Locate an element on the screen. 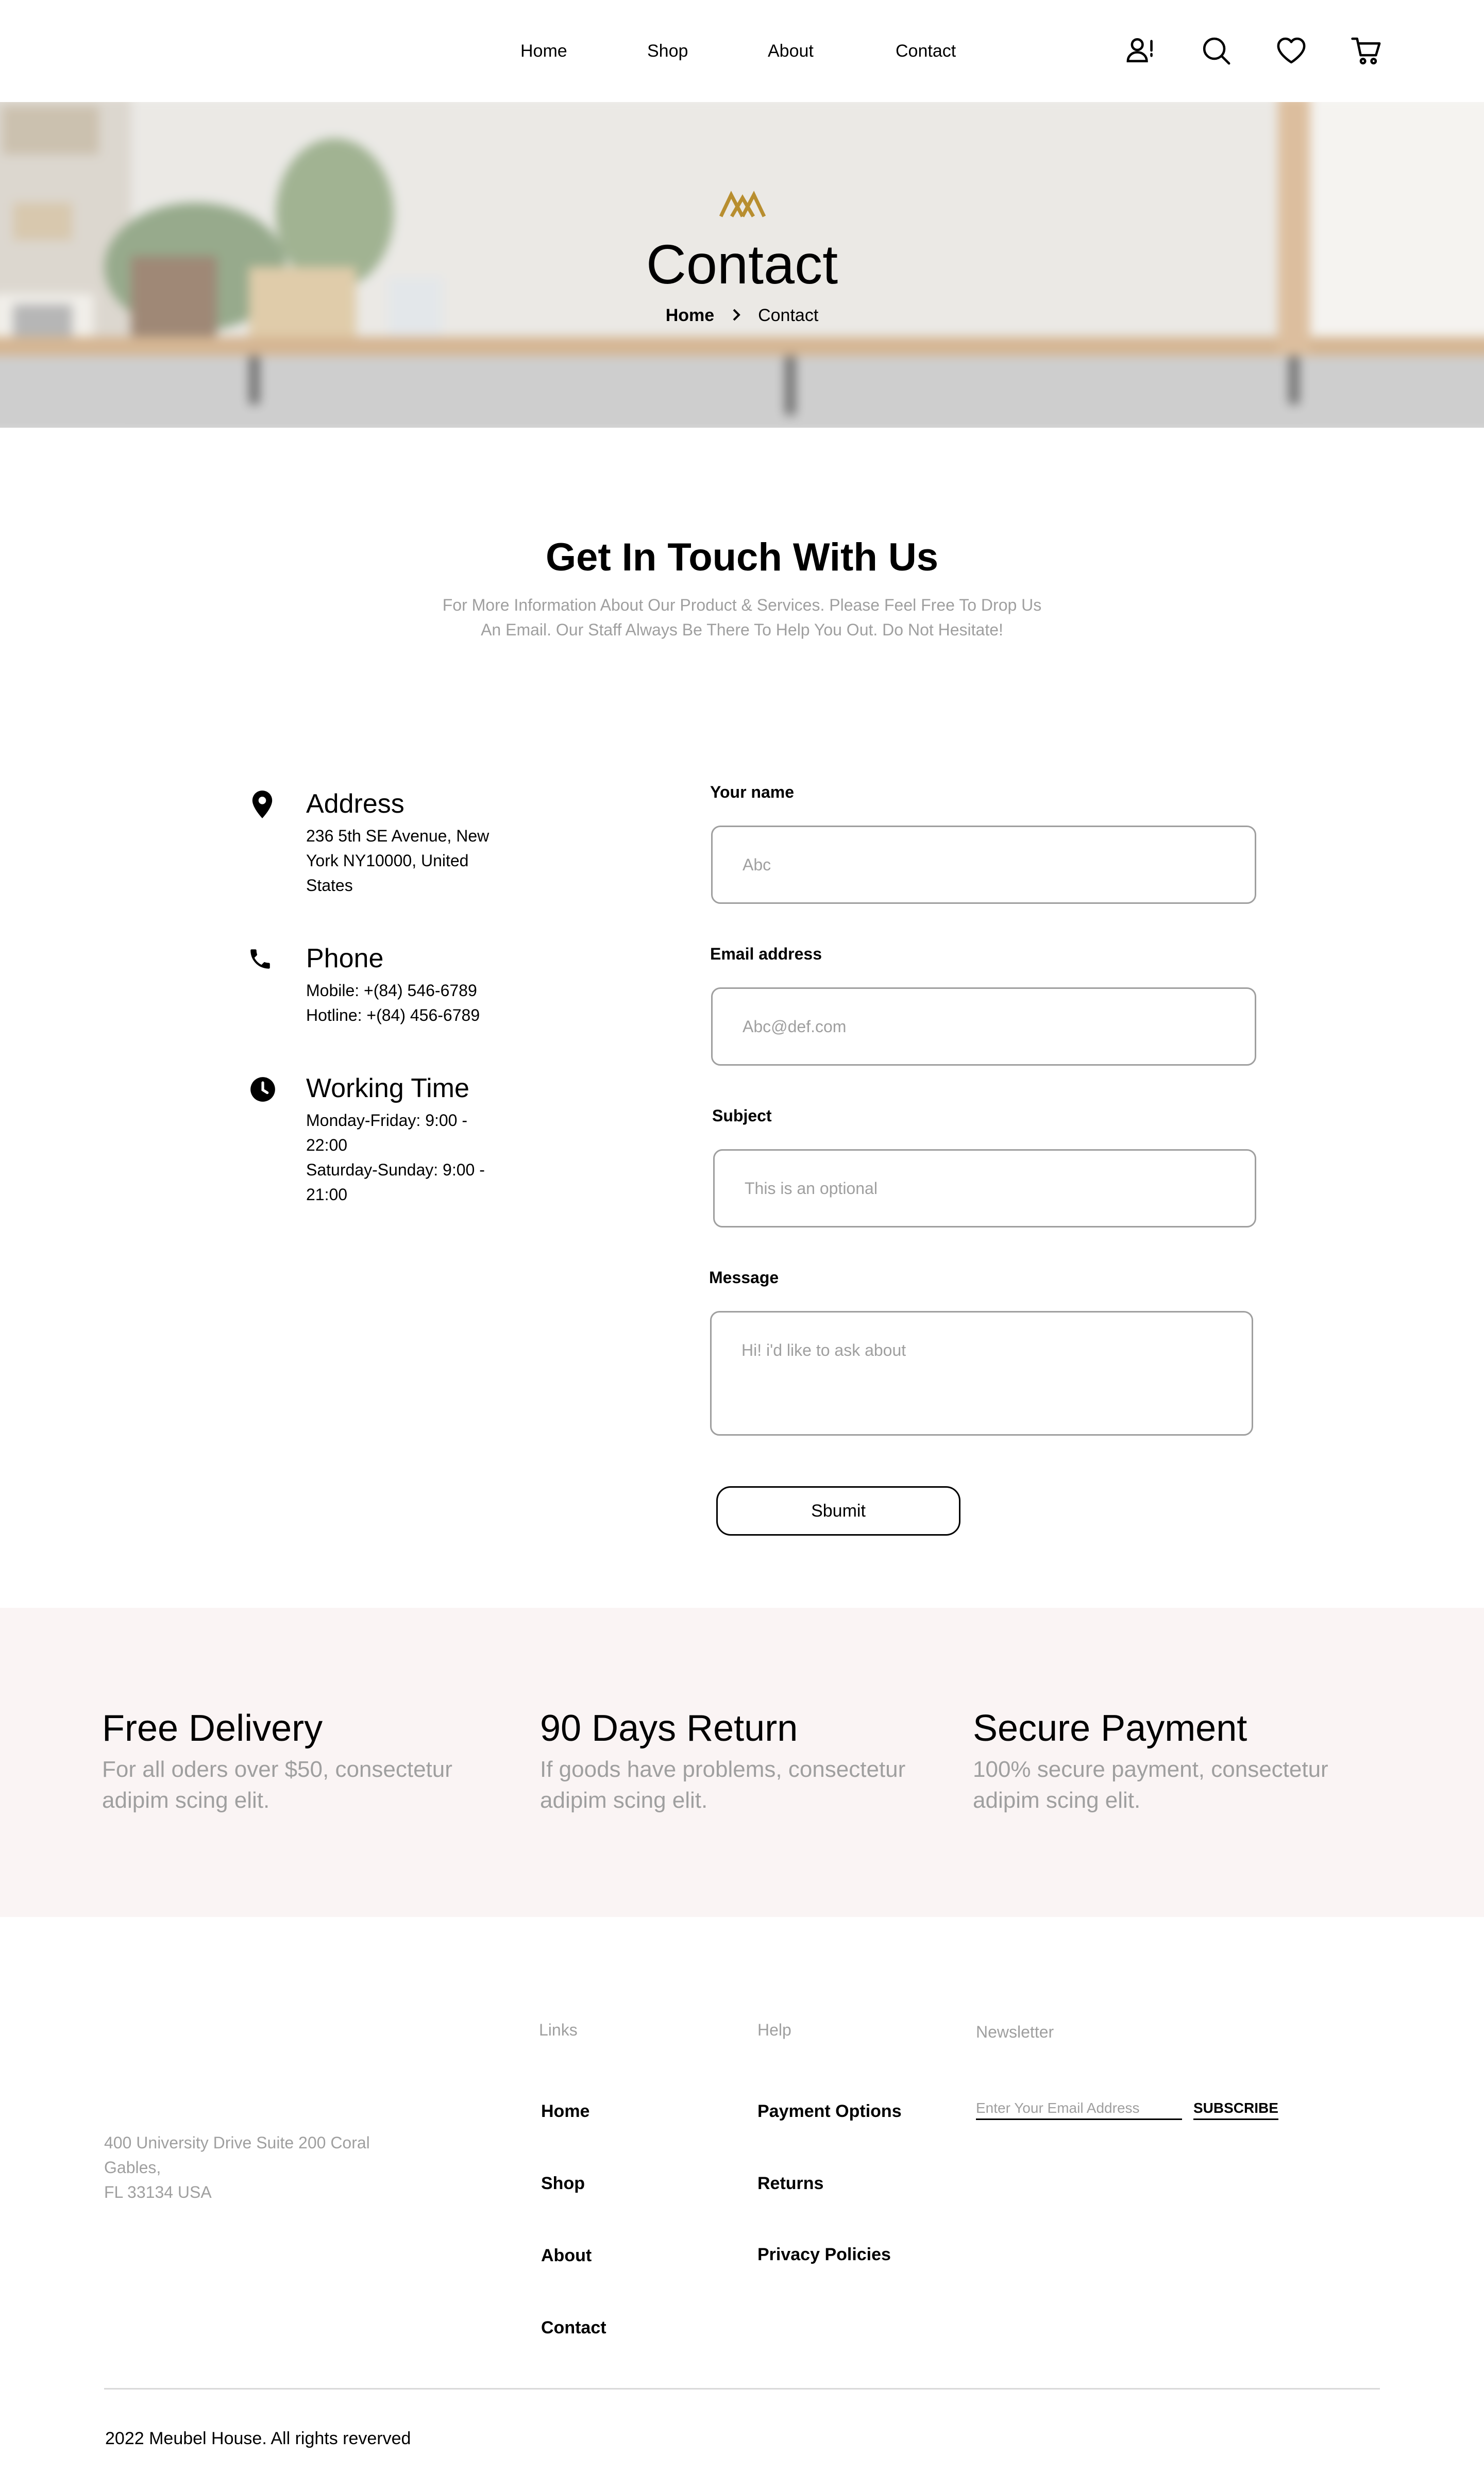 This screenshot has height=2489, width=1484. submit-button: Sbumit is located at coordinates (838, 1511).